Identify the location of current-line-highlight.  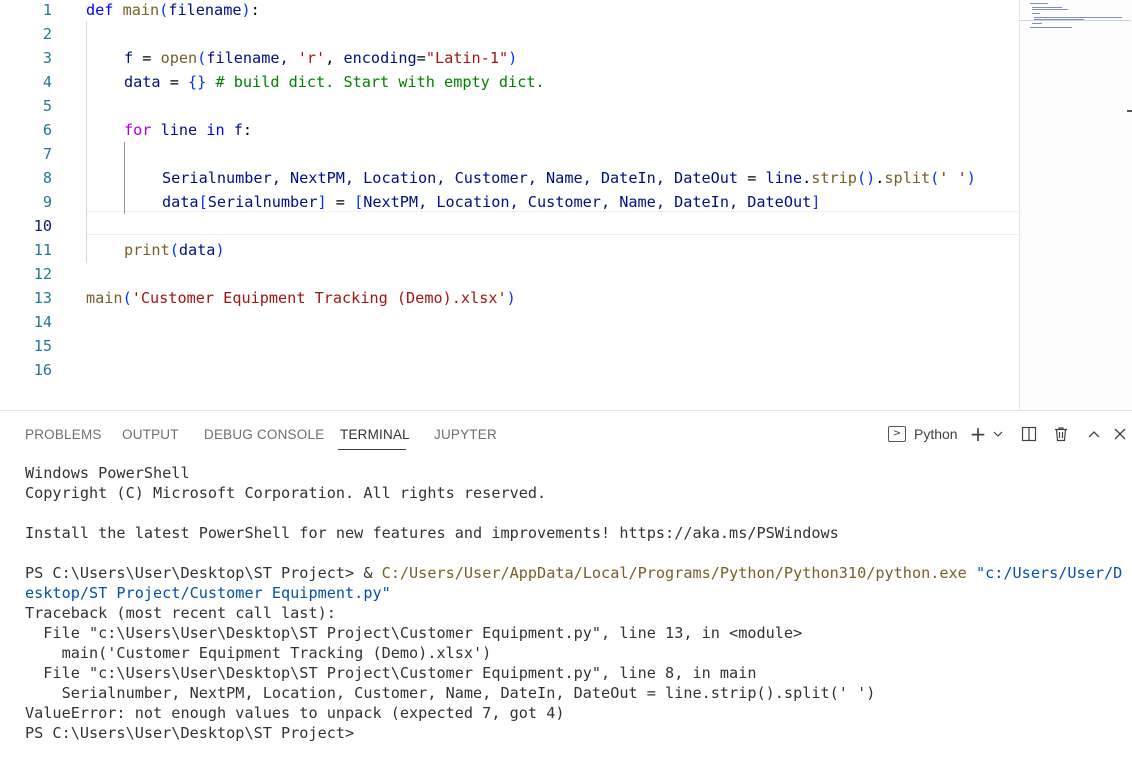
(552, 223).